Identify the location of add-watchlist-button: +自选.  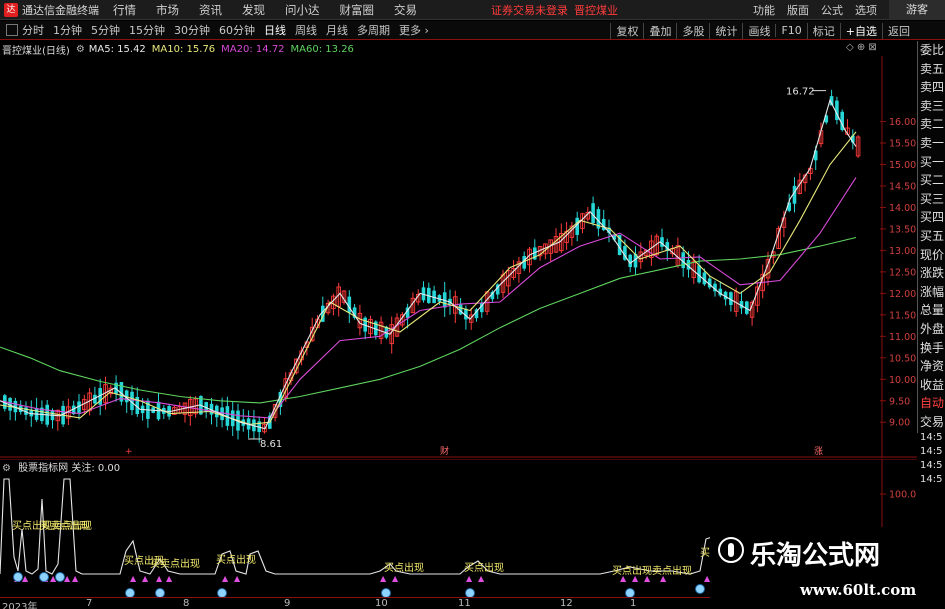
(860, 30).